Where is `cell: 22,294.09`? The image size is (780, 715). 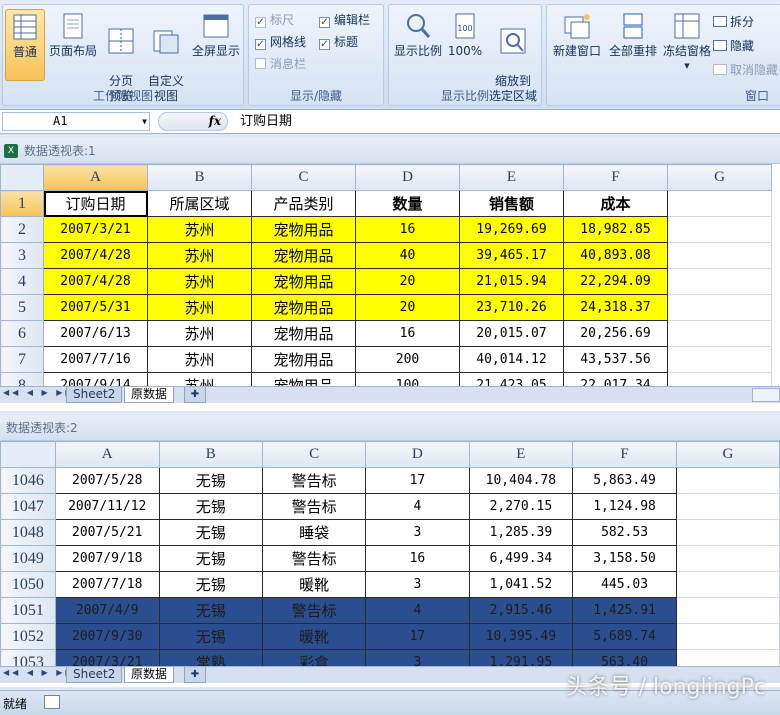 cell: 22,294.09 is located at coordinates (615, 281).